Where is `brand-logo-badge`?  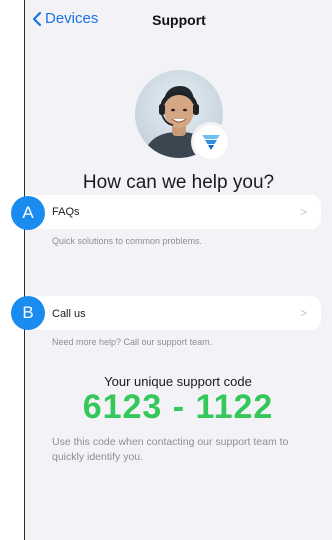
brand-logo-badge is located at coordinates (211, 142).